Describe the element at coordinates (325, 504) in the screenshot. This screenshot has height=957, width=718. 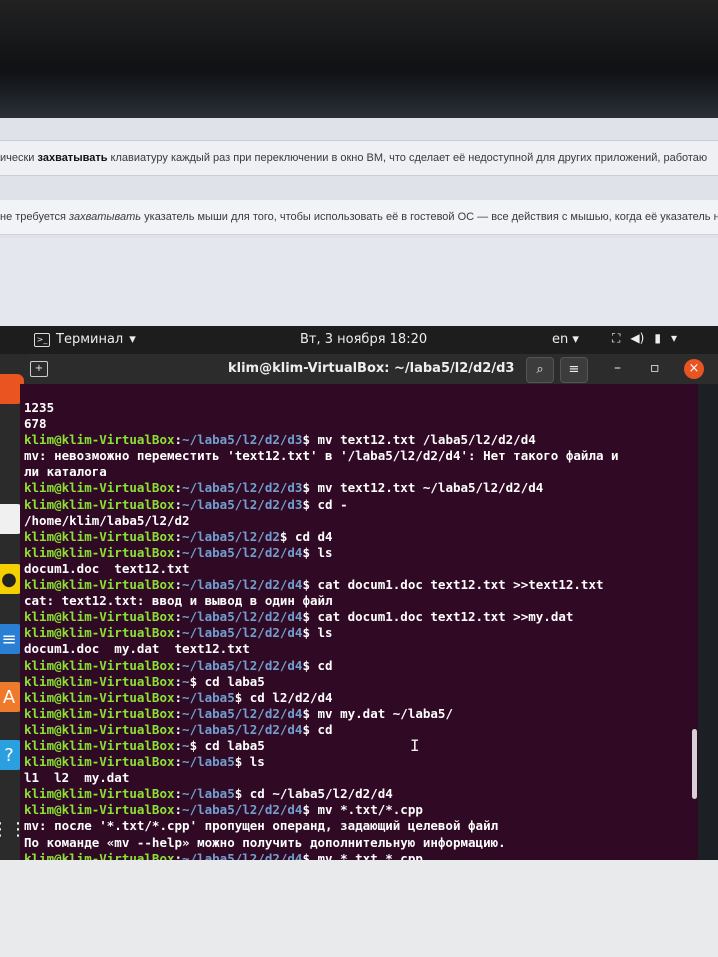
I see `command-text: $ cd -` at that location.